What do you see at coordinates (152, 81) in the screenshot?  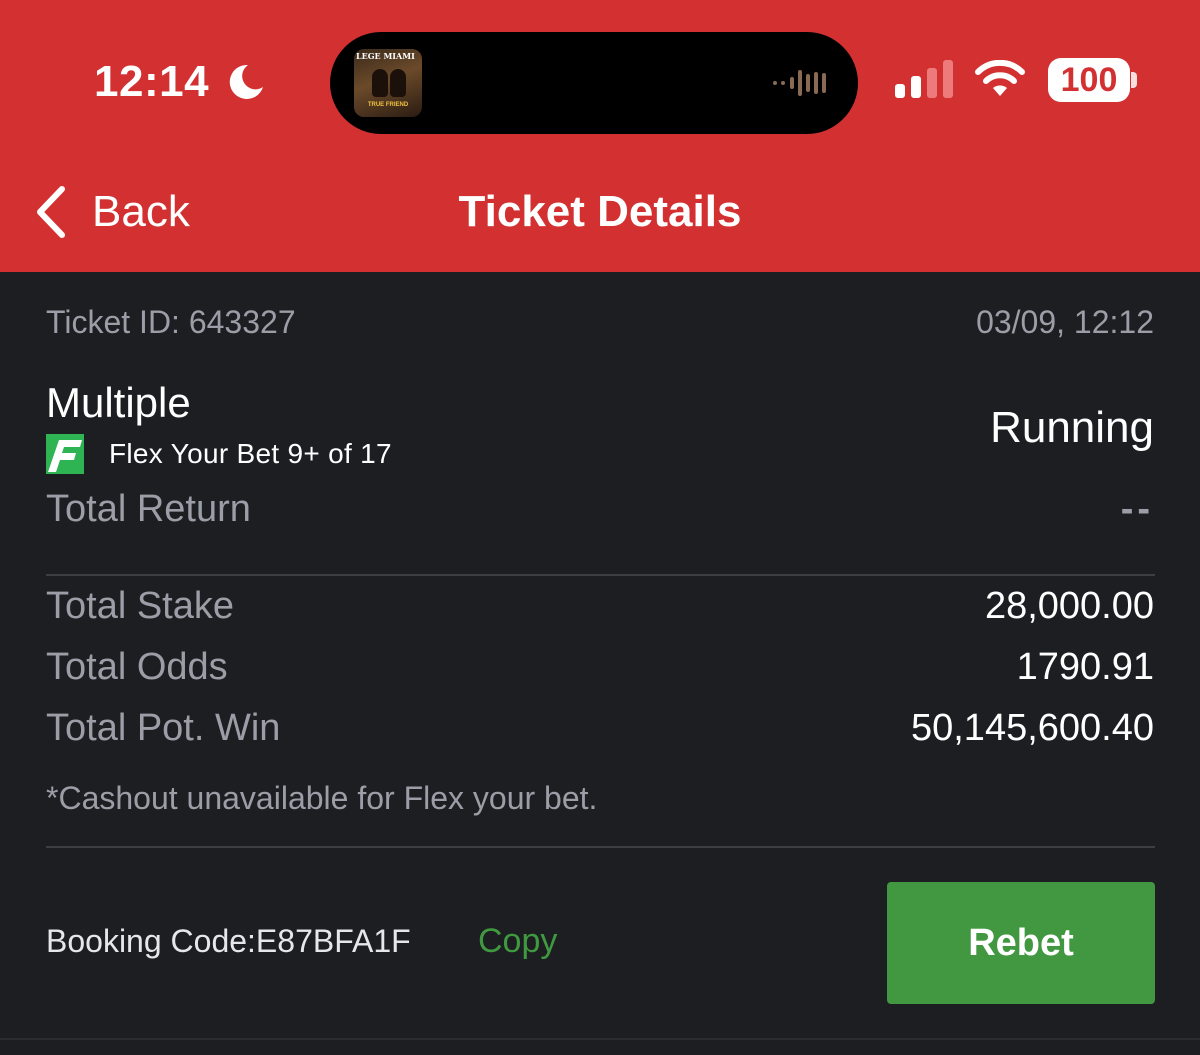 I see `status-time: 12:14` at bounding box center [152, 81].